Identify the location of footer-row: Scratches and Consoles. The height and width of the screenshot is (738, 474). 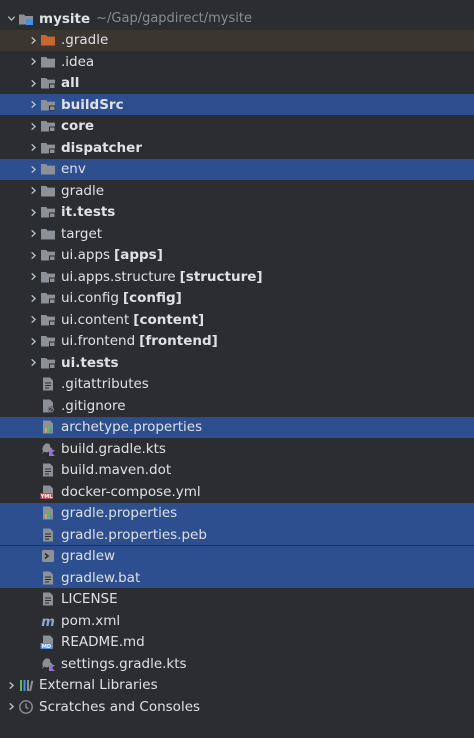
(237, 706).